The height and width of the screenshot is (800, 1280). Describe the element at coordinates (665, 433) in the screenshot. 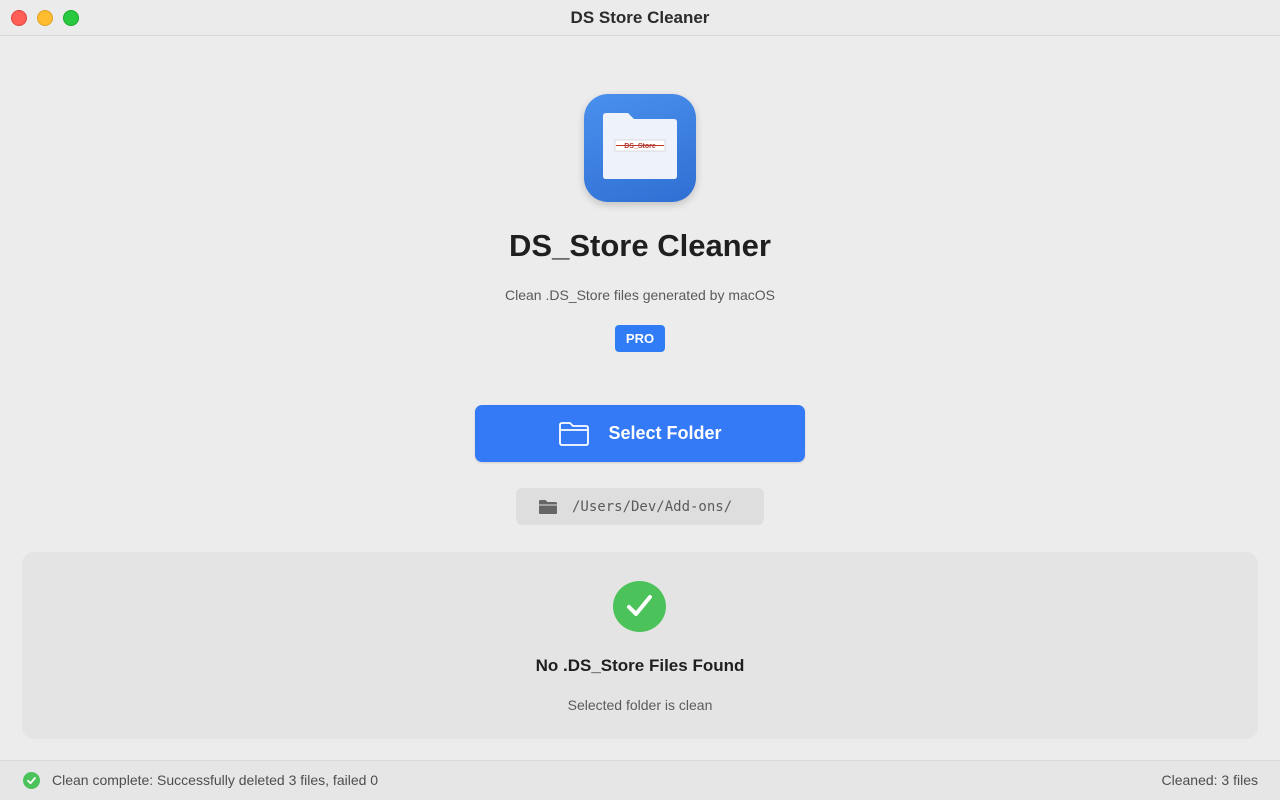

I see `select-folder-label: Select Folder` at that location.